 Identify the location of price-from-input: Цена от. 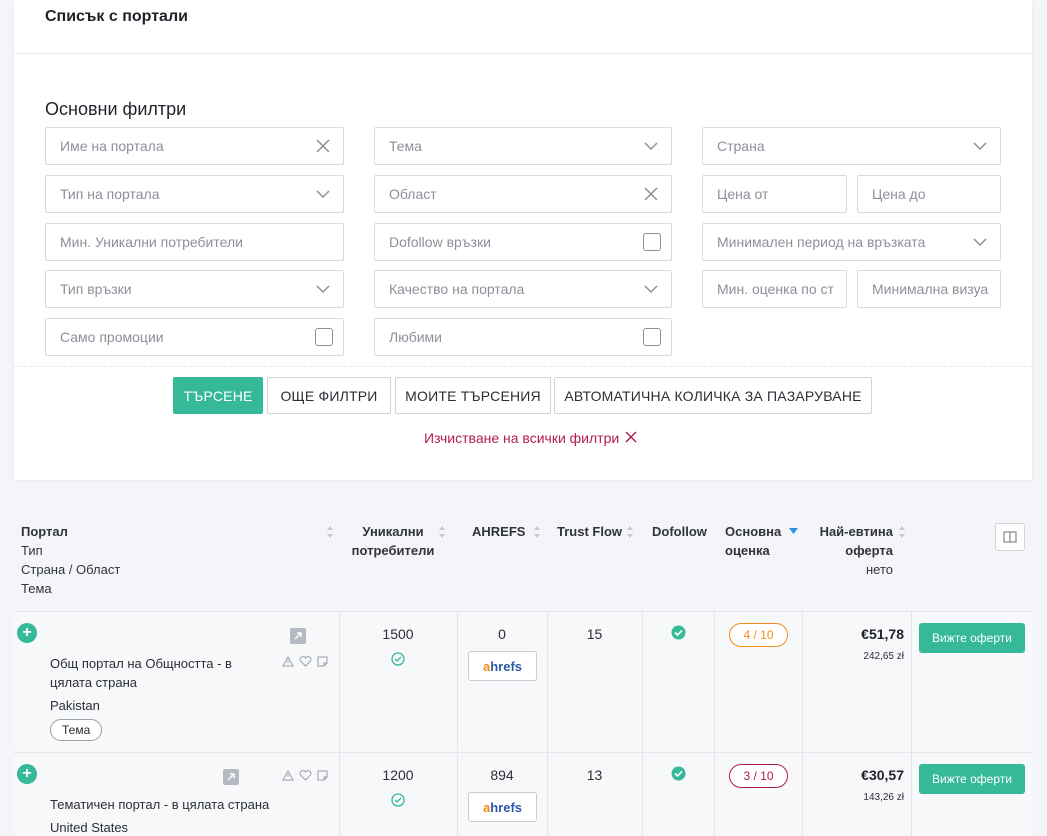
(774, 194).